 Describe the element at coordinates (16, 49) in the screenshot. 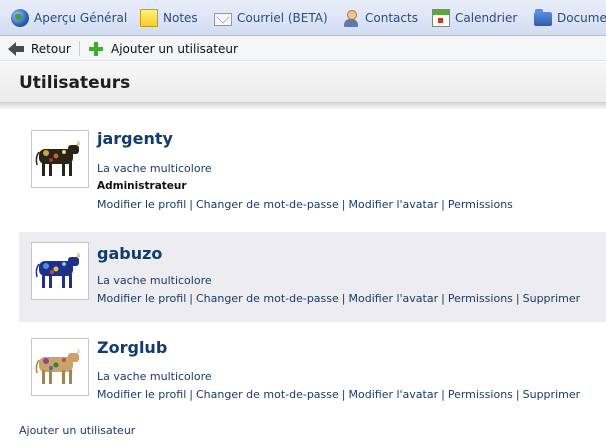

I see `arrow-left-icon` at that location.